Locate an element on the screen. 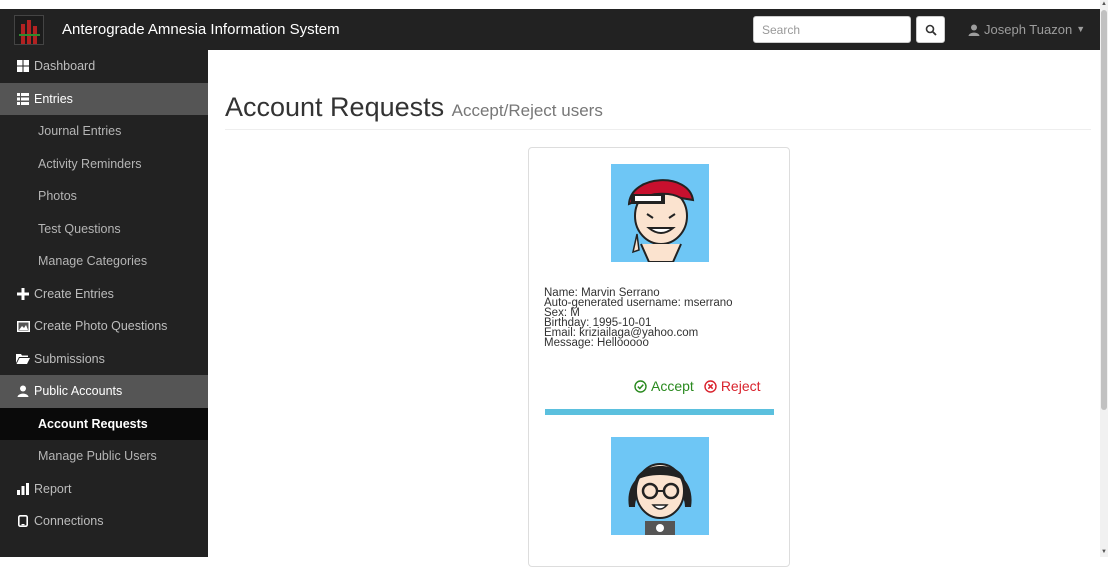 Image resolution: width=1108 pixels, height=567 pixels. phone-icon is located at coordinates (23, 521).